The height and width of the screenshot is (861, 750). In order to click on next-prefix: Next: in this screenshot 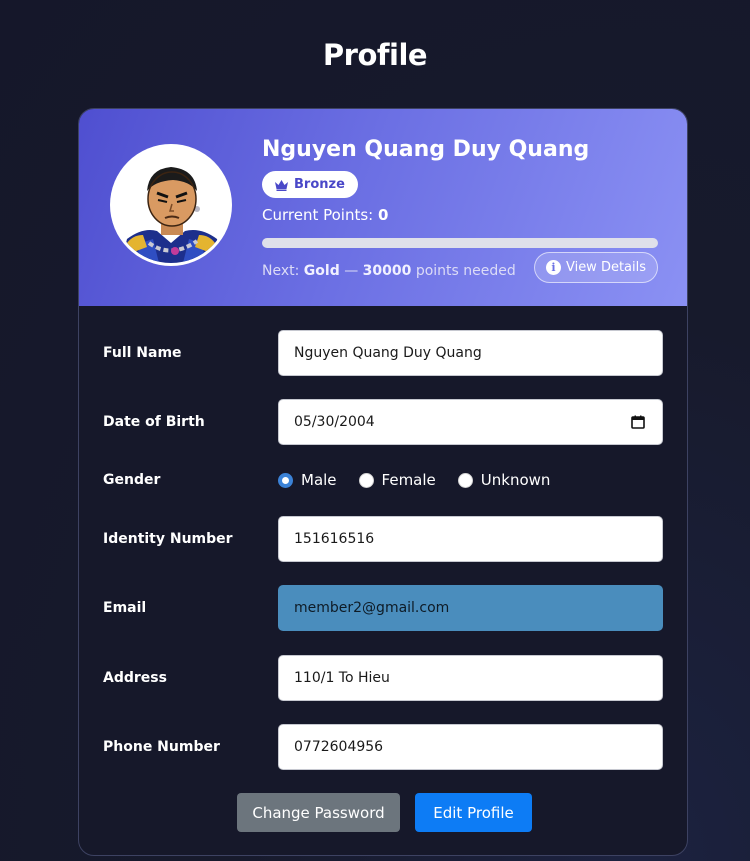, I will do `click(281, 271)`.